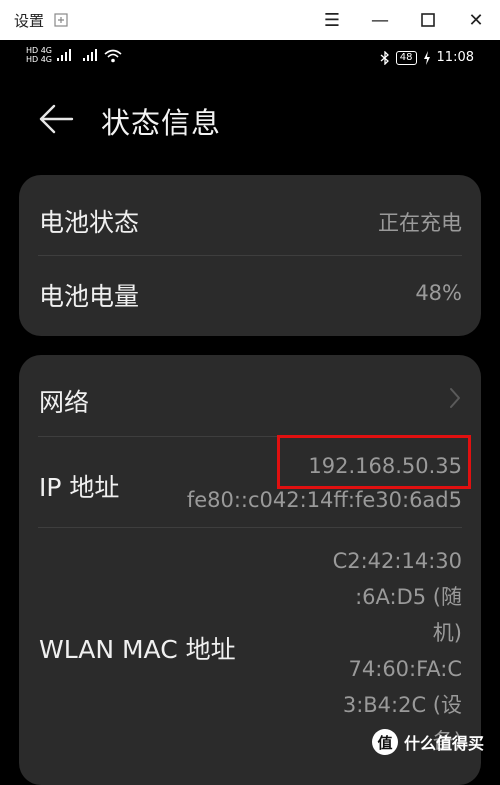 The height and width of the screenshot is (785, 500). What do you see at coordinates (64, 402) in the screenshot?
I see `network-label: 网络` at bounding box center [64, 402].